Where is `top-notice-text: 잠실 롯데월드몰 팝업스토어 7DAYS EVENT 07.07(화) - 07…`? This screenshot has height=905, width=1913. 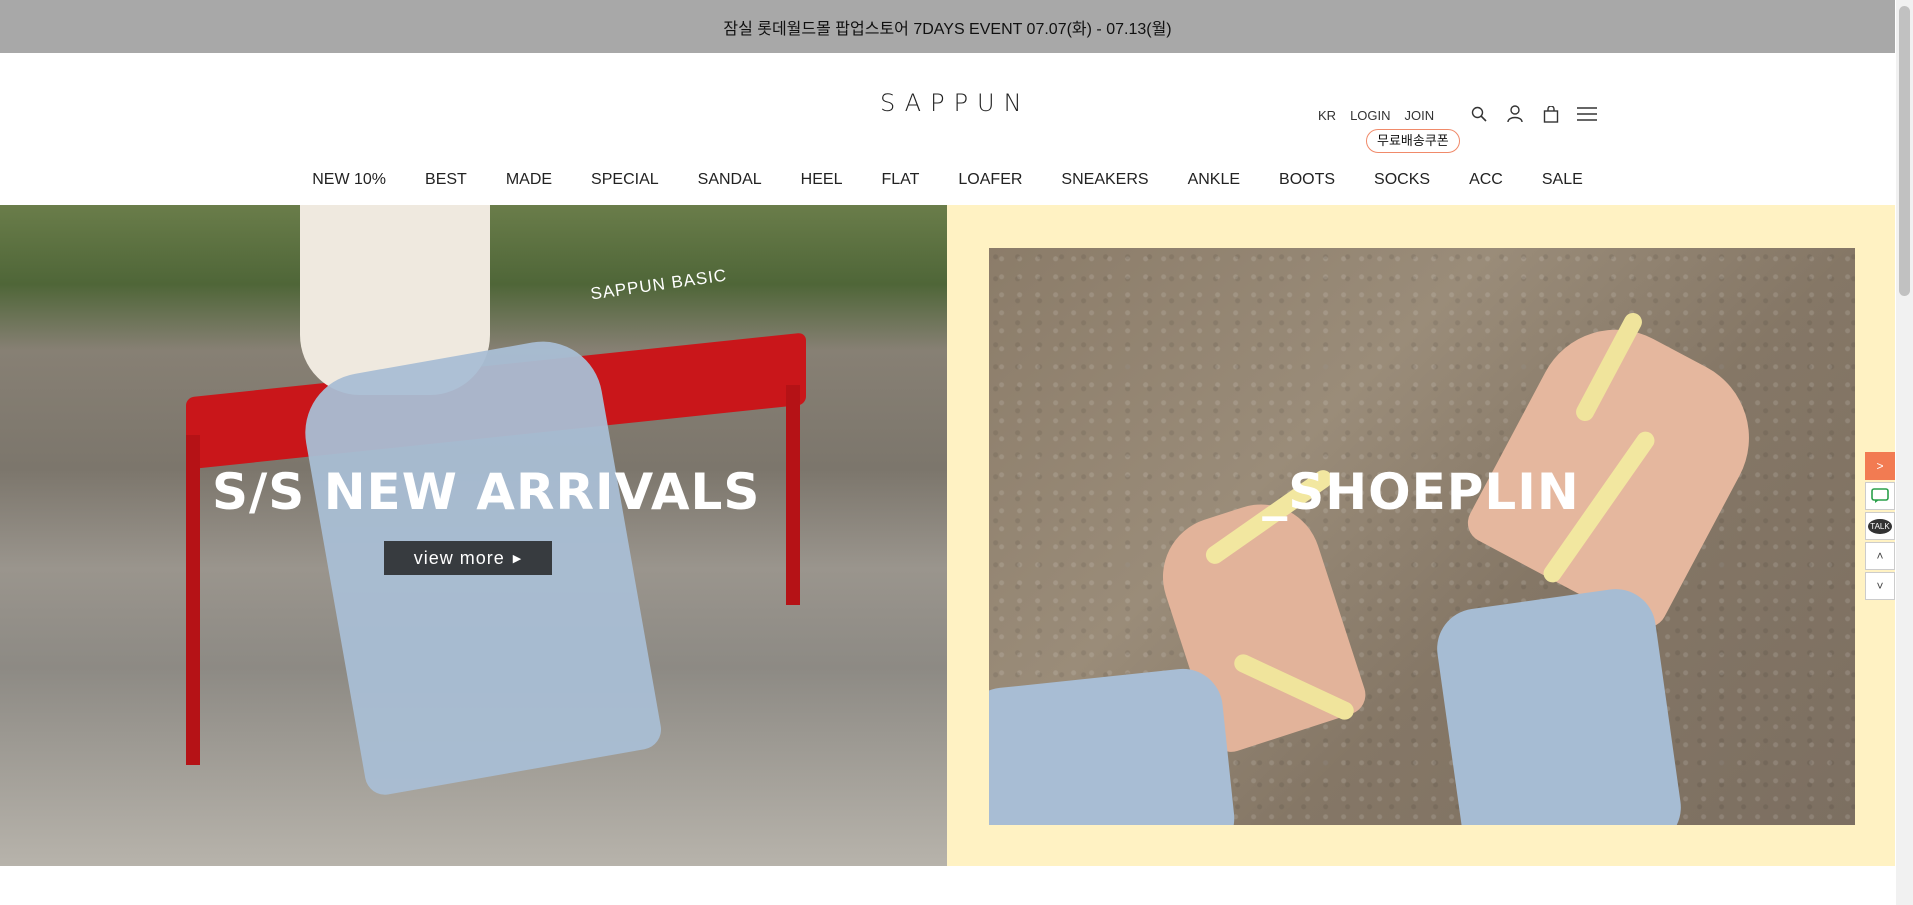
top-notice-text: 잠실 롯데월드몰 팝업스토어 7DAYS EVENT 07.07(화) - 07… is located at coordinates (947, 27).